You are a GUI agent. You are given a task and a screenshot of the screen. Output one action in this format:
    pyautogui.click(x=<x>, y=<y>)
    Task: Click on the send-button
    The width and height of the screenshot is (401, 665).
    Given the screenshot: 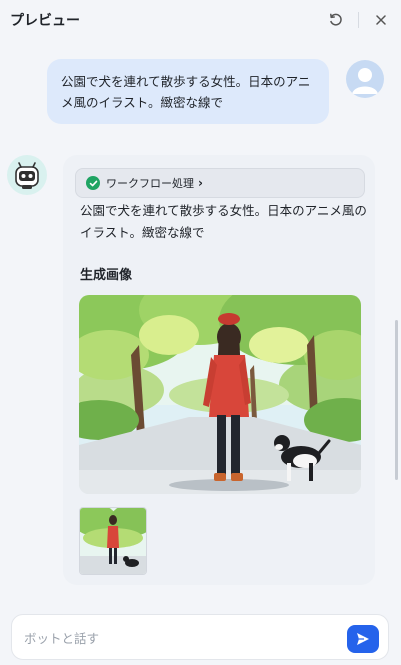 What is the action you would take?
    pyautogui.click(x=363, y=639)
    